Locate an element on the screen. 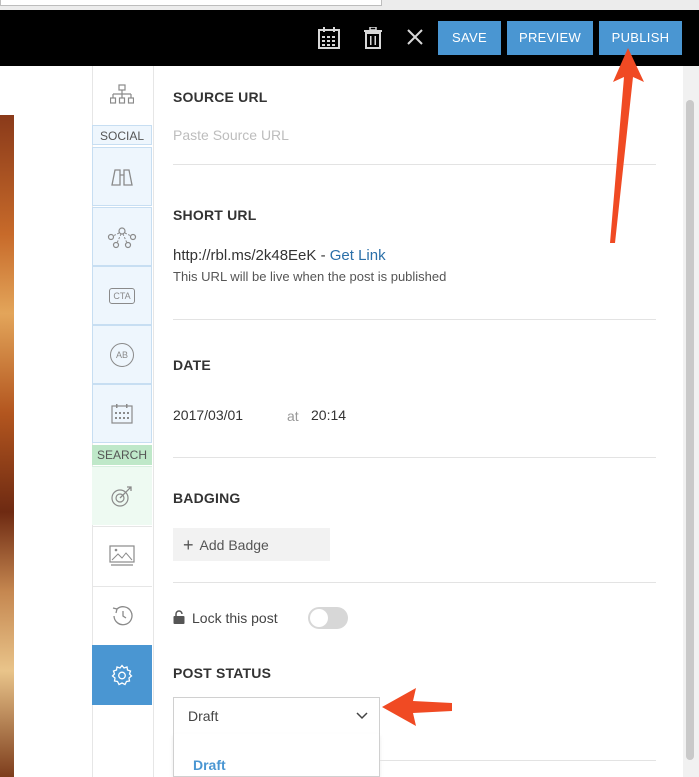 This screenshot has width=699, height=777. editor-toolbar is located at coordinates (349, 38).